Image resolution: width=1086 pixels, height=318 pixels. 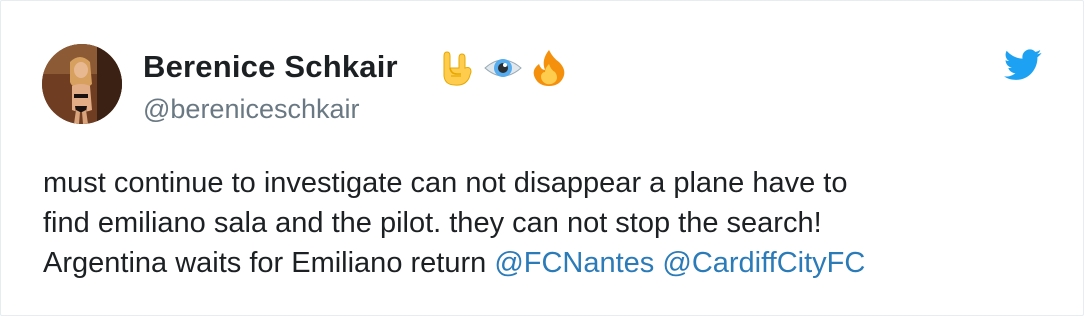 I want to click on fire-icon, so click(x=549, y=68).